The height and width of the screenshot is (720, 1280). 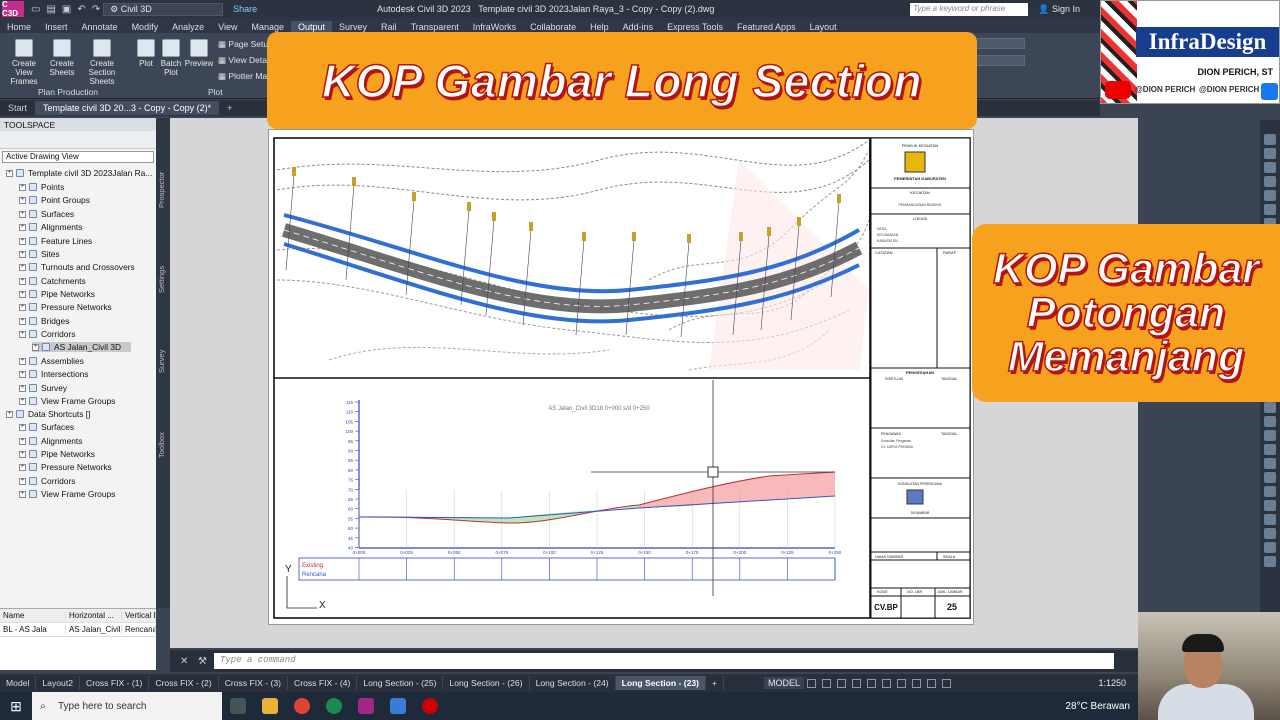 I want to click on ribbon-tab-home: Home, so click(x=19, y=27).